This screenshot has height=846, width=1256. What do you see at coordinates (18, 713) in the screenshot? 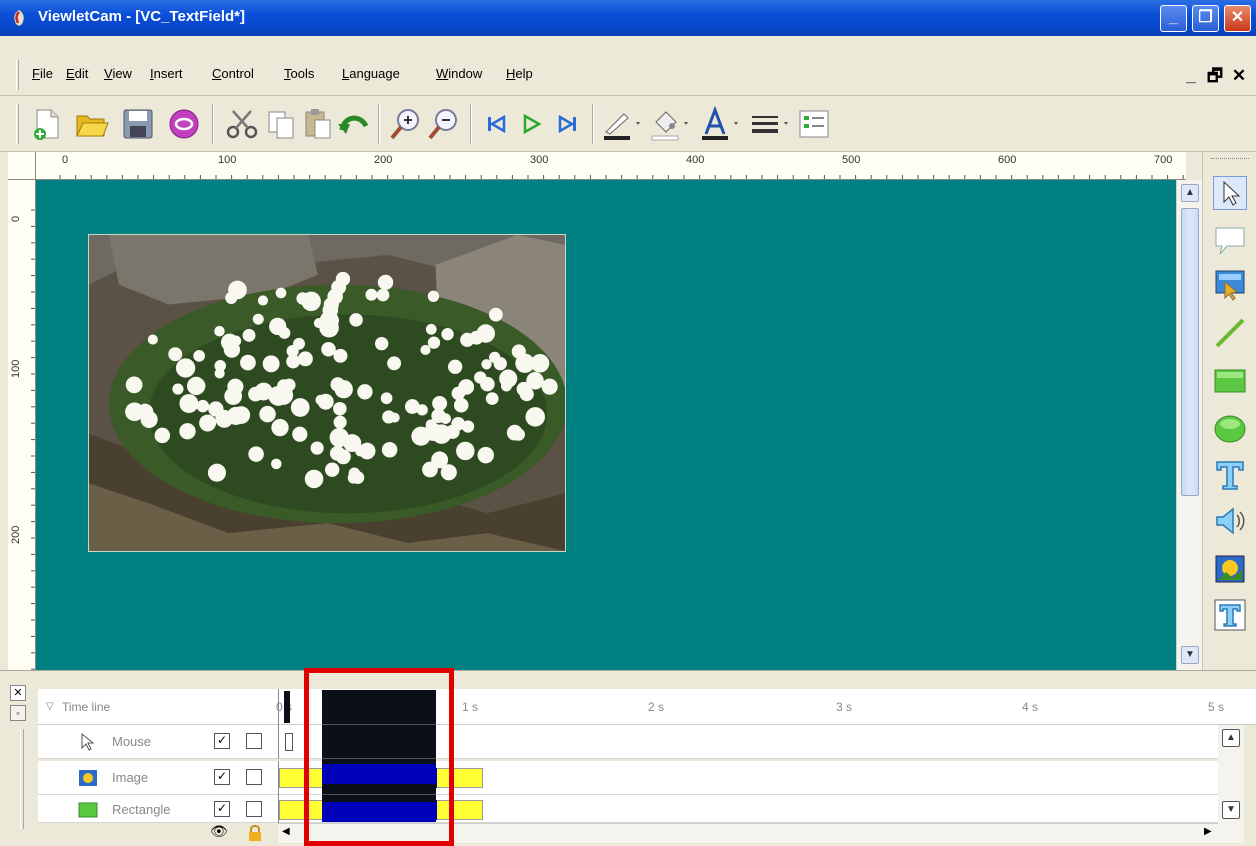
I see `timeline-dock-icon: ▫` at bounding box center [18, 713].